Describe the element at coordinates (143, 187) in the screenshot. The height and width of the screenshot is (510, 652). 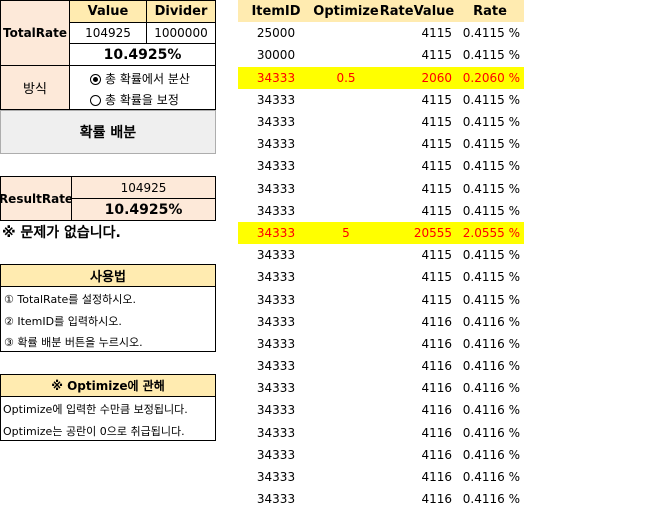
I see `result-rate-value: 104925` at that location.